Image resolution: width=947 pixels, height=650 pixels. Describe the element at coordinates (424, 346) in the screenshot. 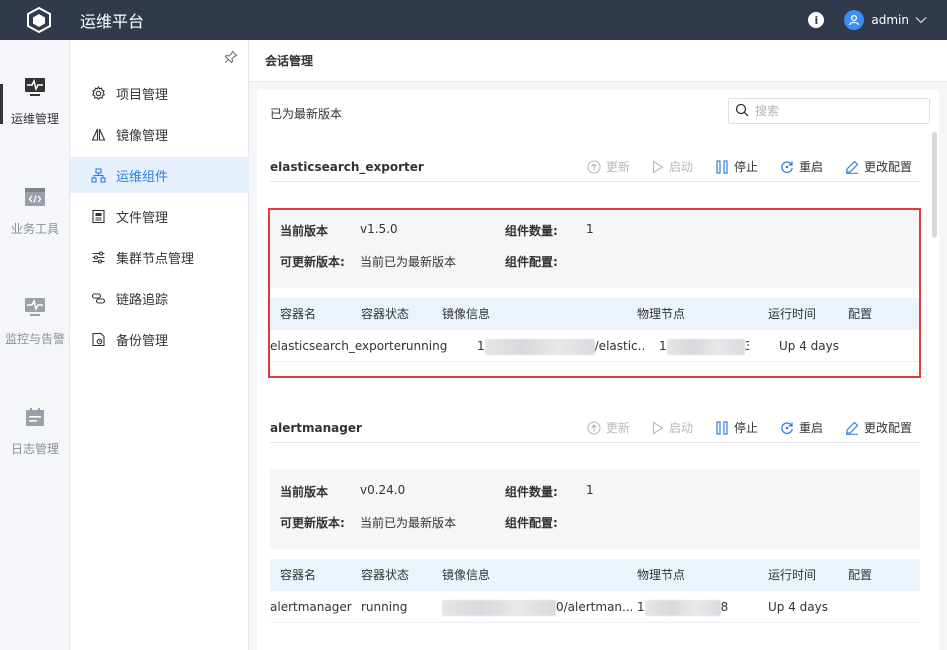

I see `container-status-cell: running` at that location.